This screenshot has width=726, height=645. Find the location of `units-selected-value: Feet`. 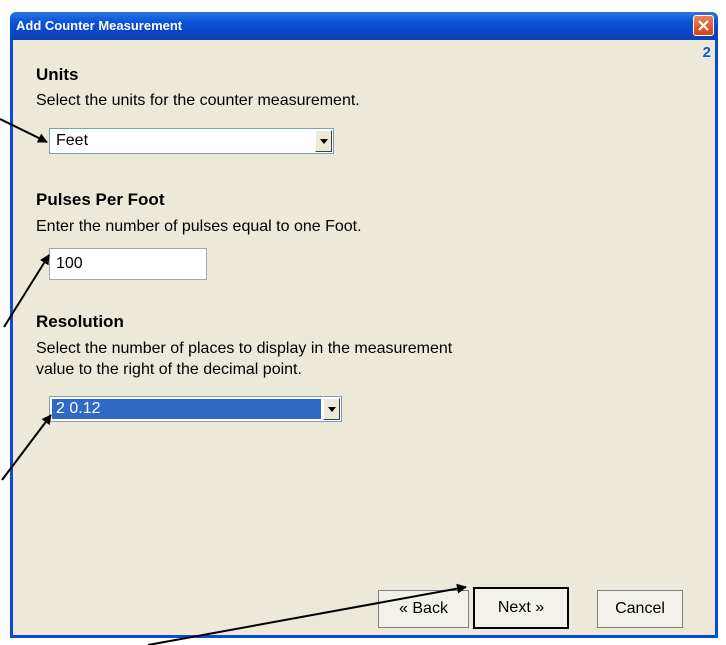

units-selected-value: Feet is located at coordinates (72, 140).